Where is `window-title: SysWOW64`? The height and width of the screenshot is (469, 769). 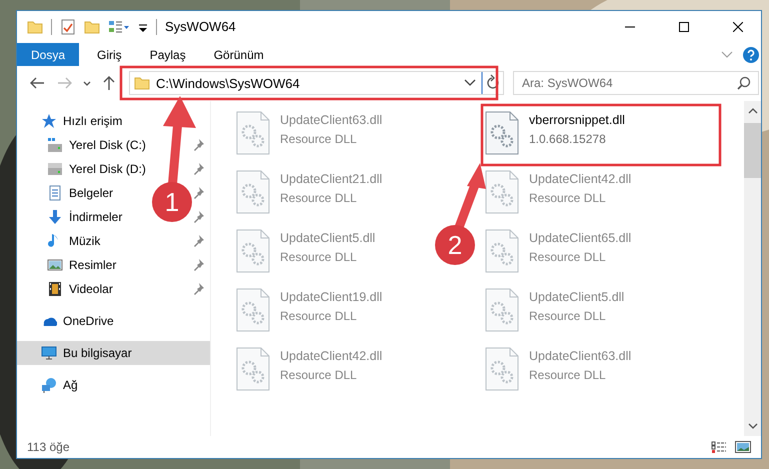 window-title: SysWOW64 is located at coordinates (200, 27).